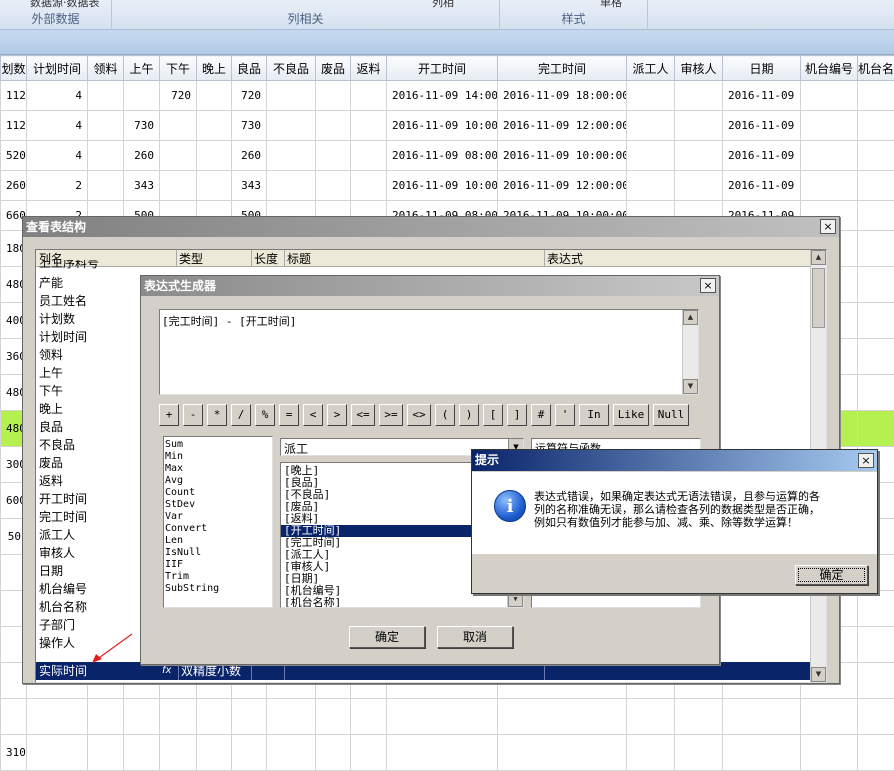  I want to click on operator-button: In, so click(594, 415).